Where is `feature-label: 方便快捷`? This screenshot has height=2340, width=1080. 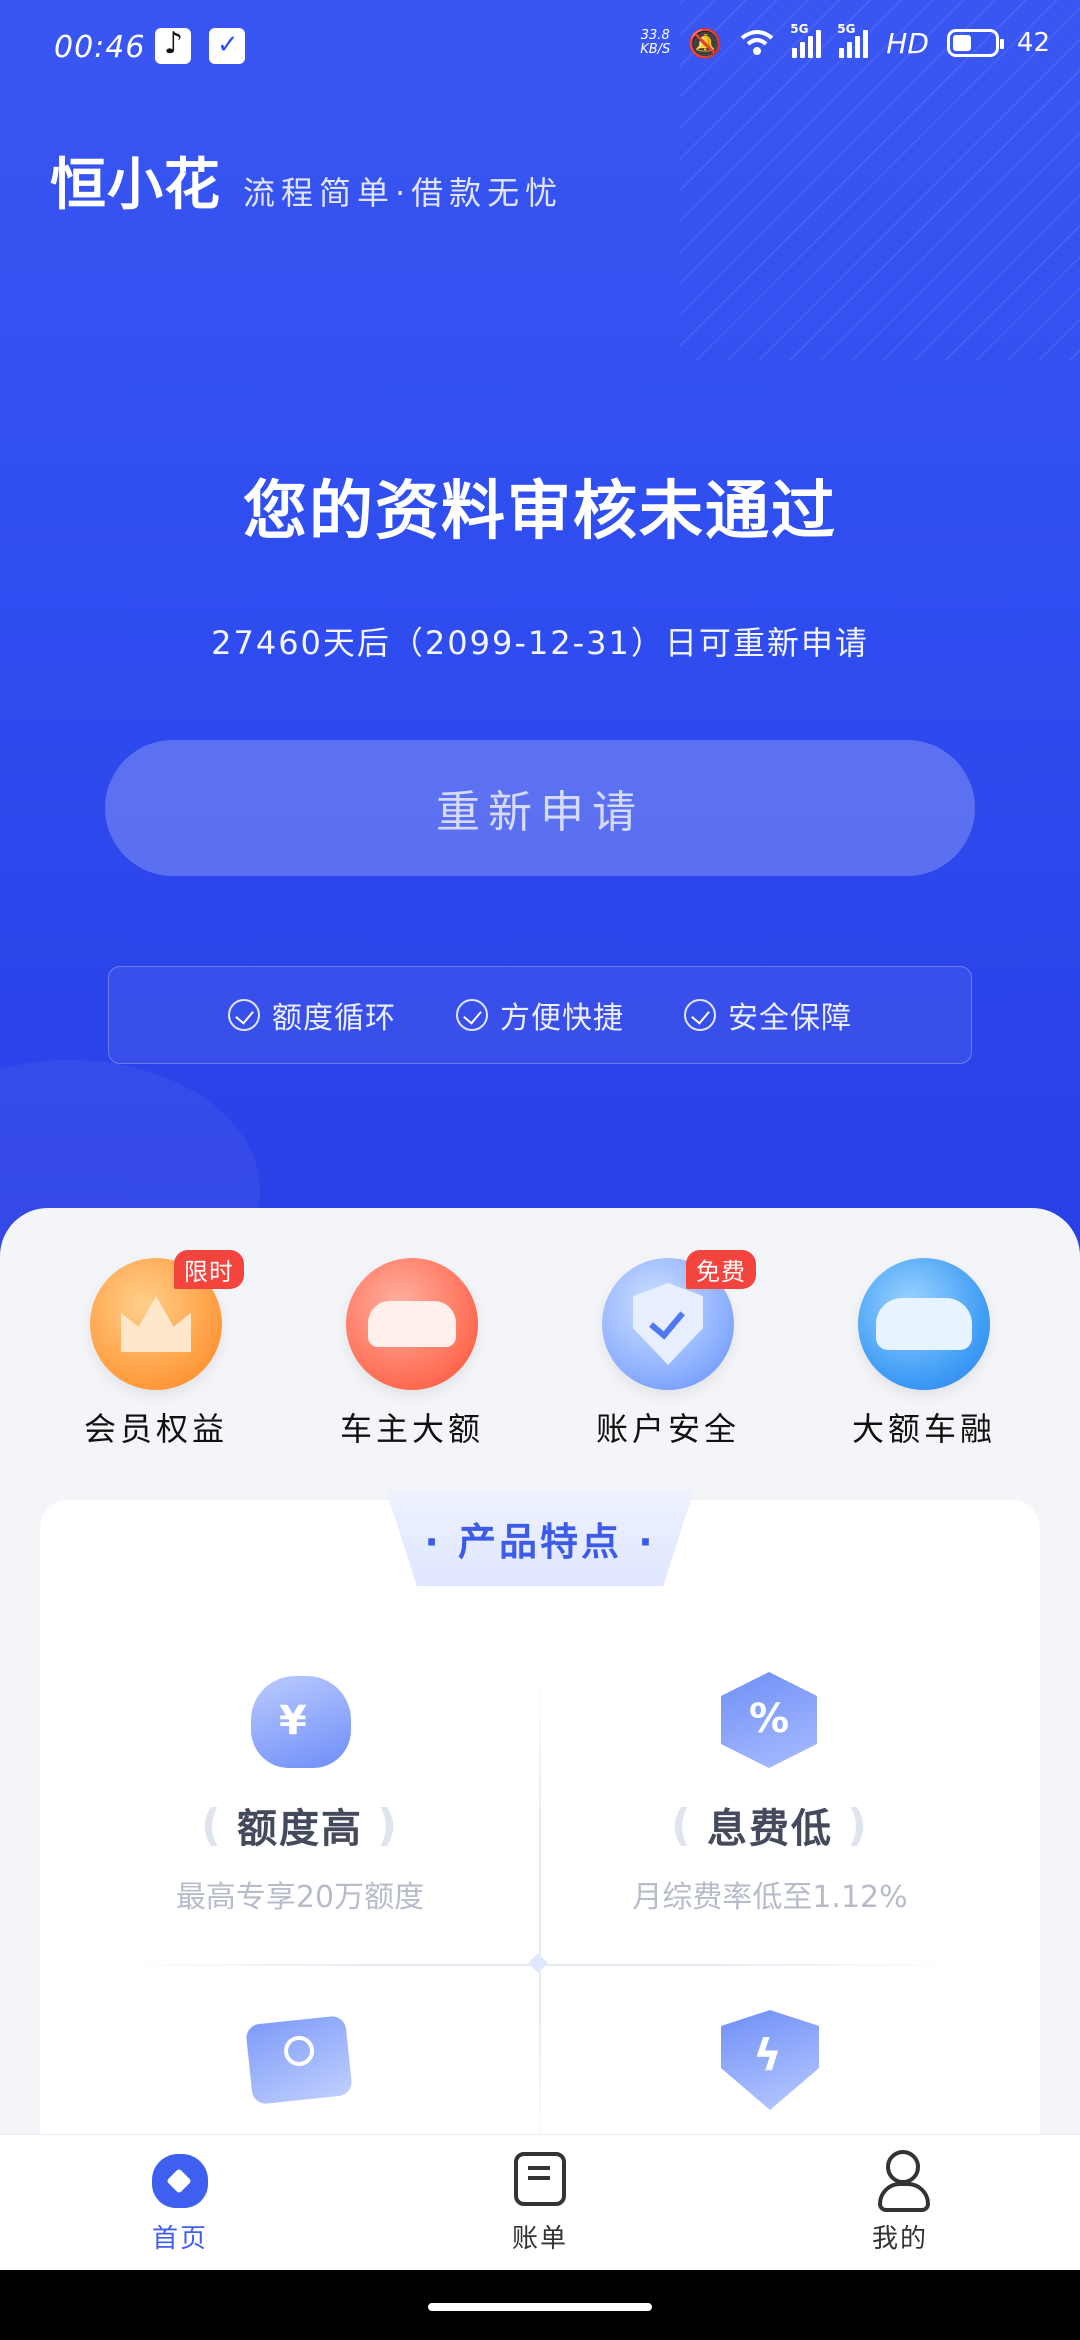
feature-label: 方便快捷 is located at coordinates (562, 1018).